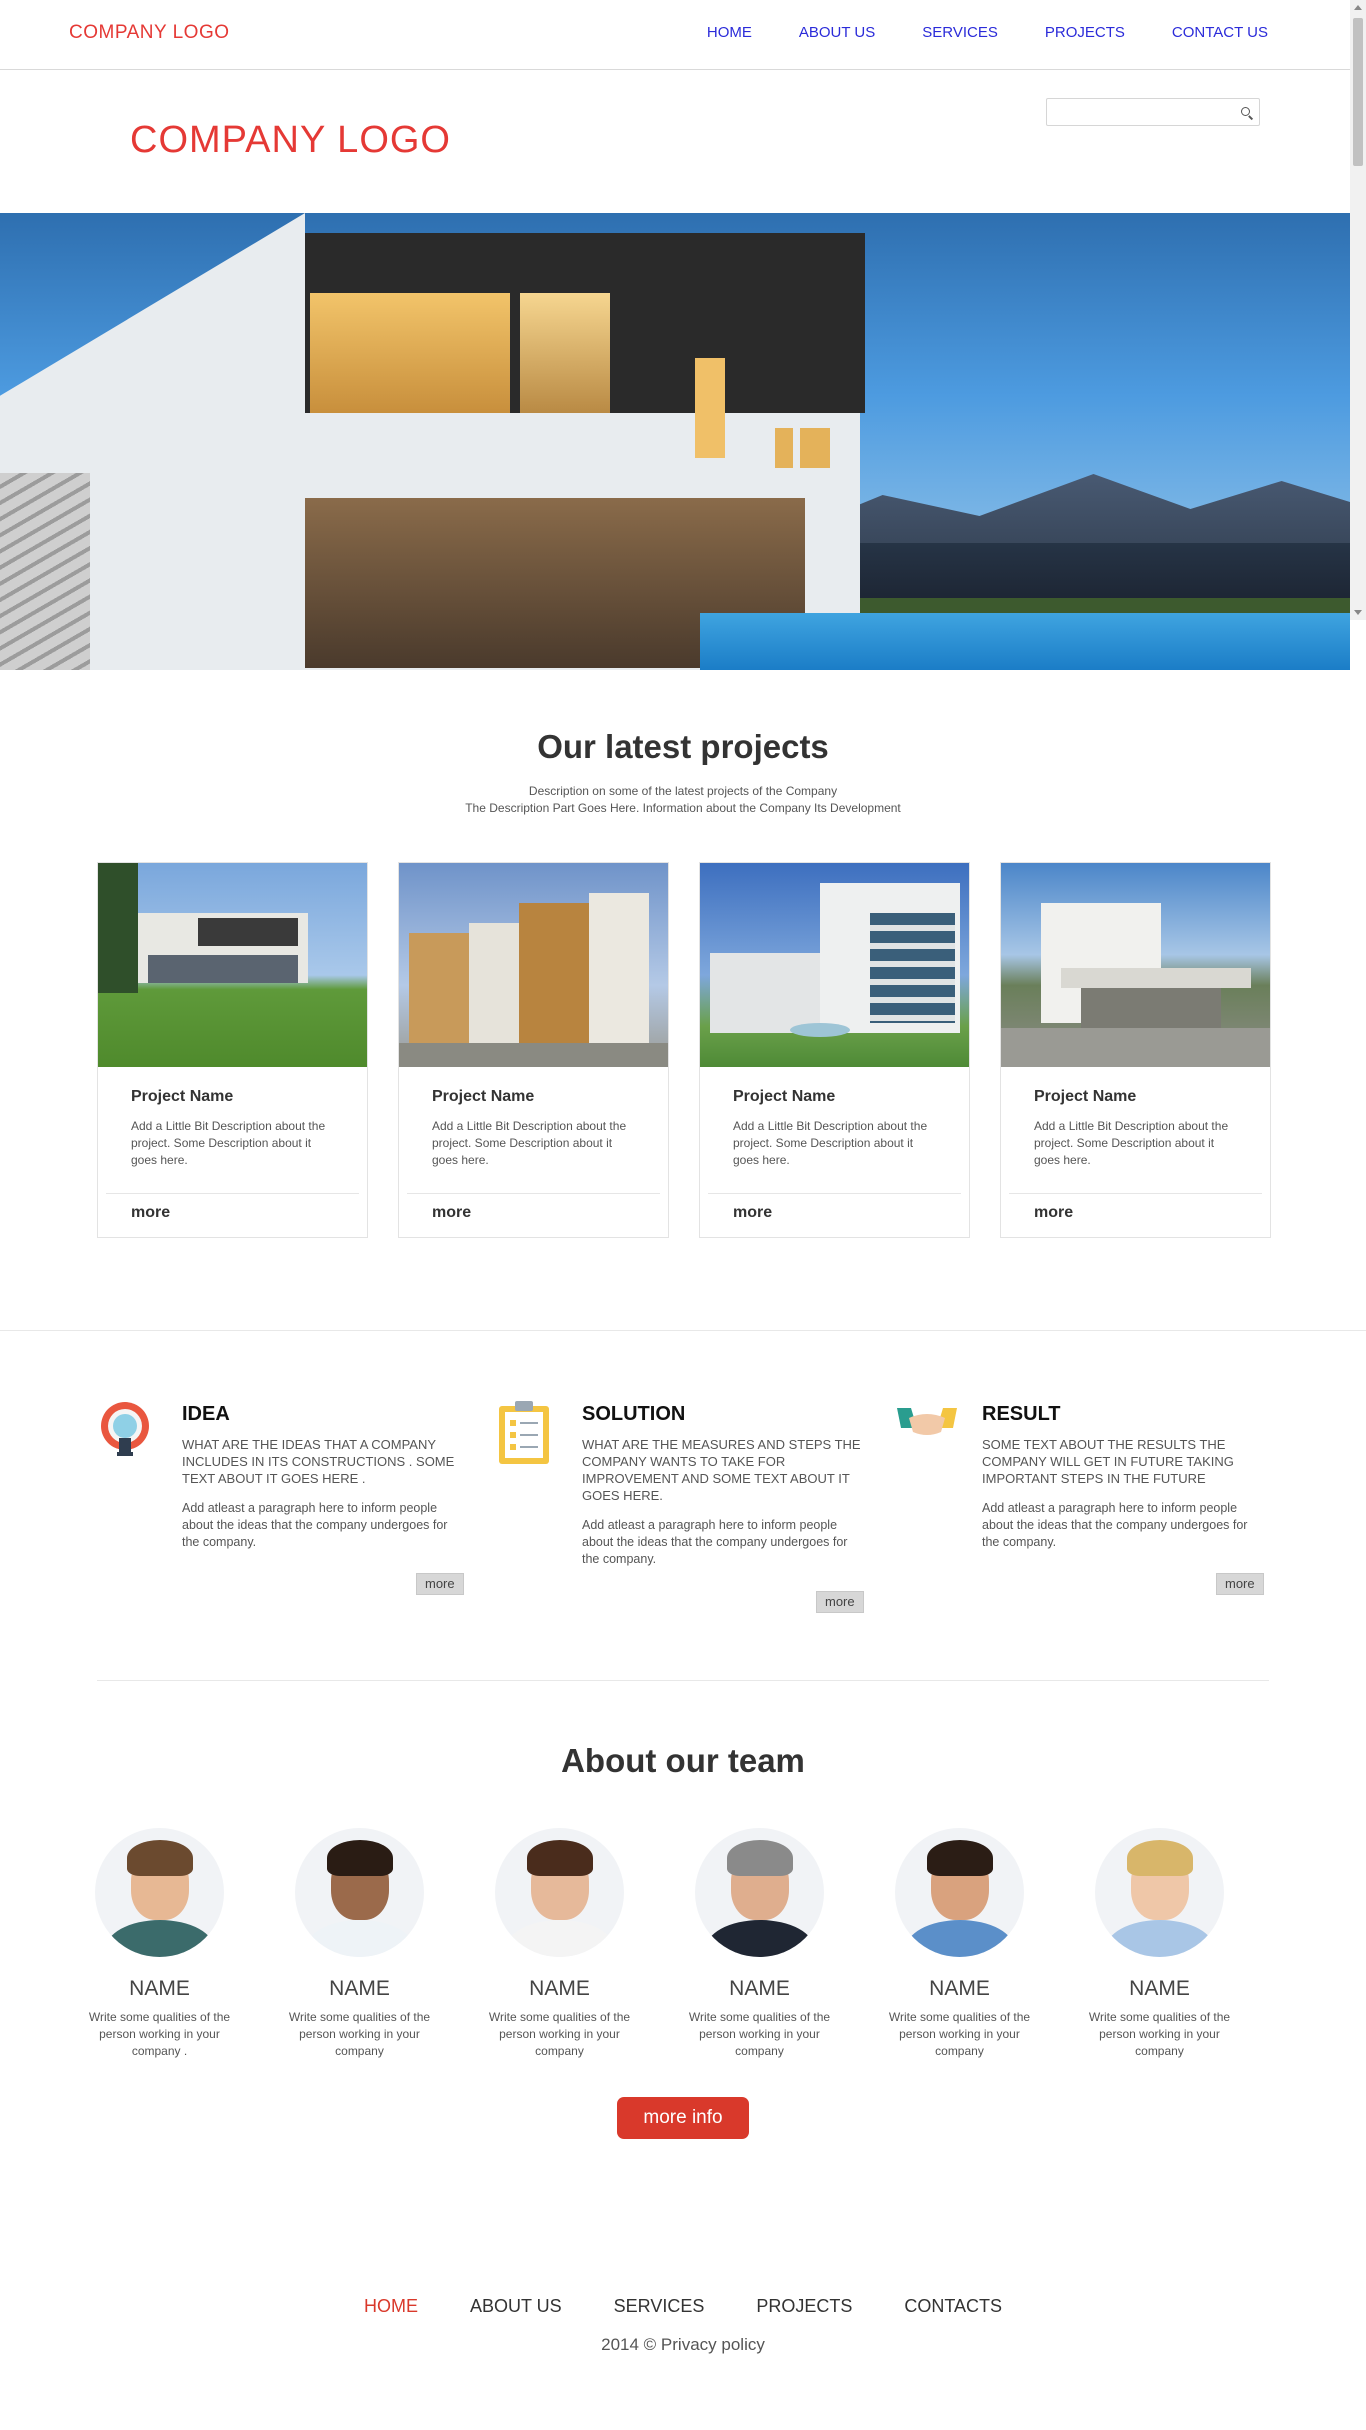 Image resolution: width=1366 pixels, height=2430 pixels. What do you see at coordinates (659, 2306) in the screenshot?
I see `footer-link-services: SERVICES` at bounding box center [659, 2306].